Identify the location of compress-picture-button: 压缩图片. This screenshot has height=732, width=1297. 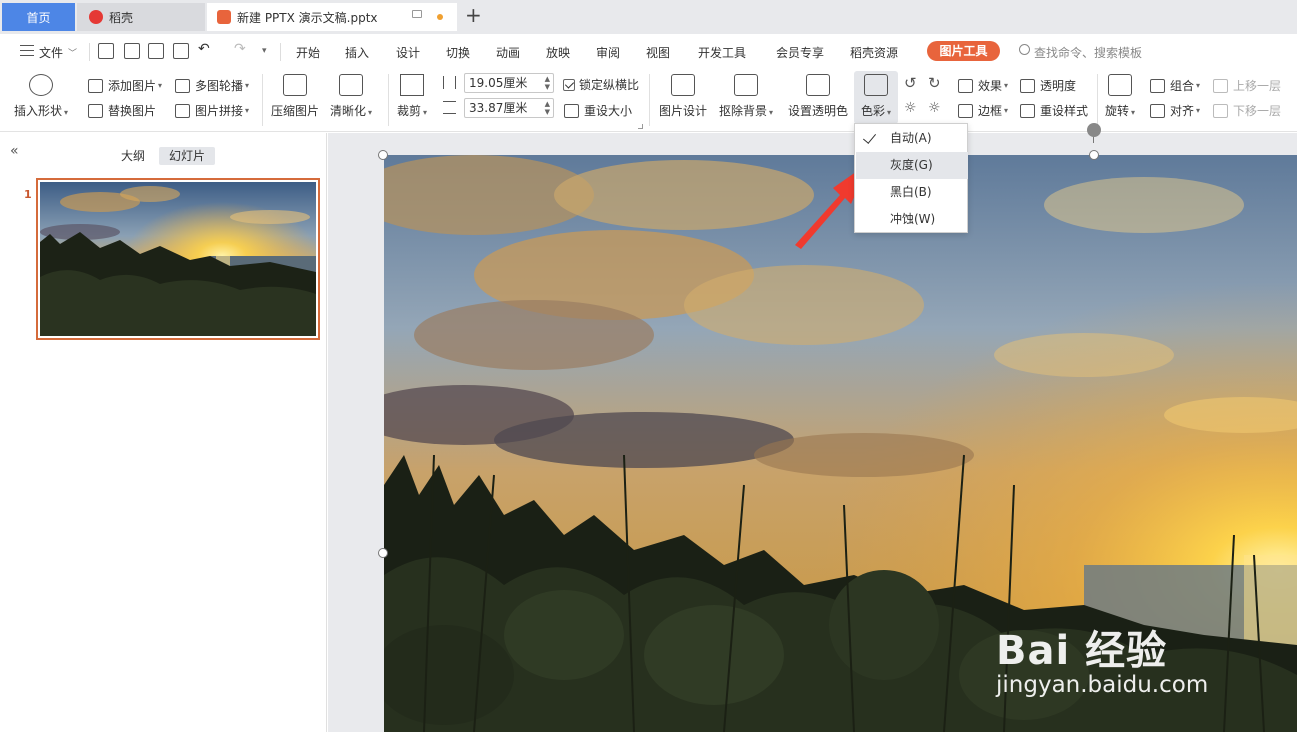
(295, 96).